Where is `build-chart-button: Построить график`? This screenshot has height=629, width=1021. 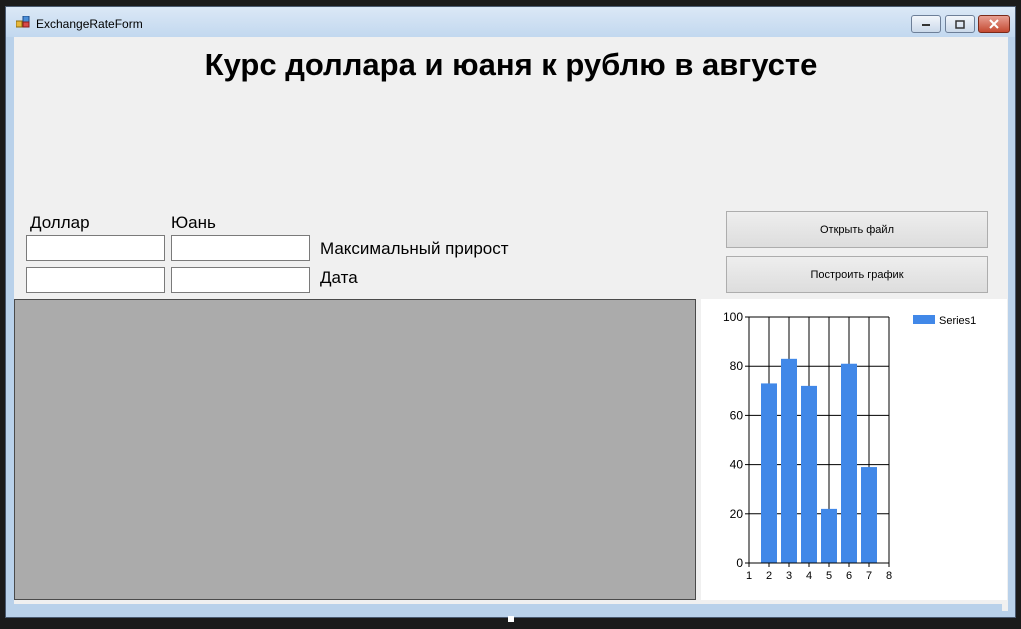 build-chart-button: Построить график is located at coordinates (857, 274).